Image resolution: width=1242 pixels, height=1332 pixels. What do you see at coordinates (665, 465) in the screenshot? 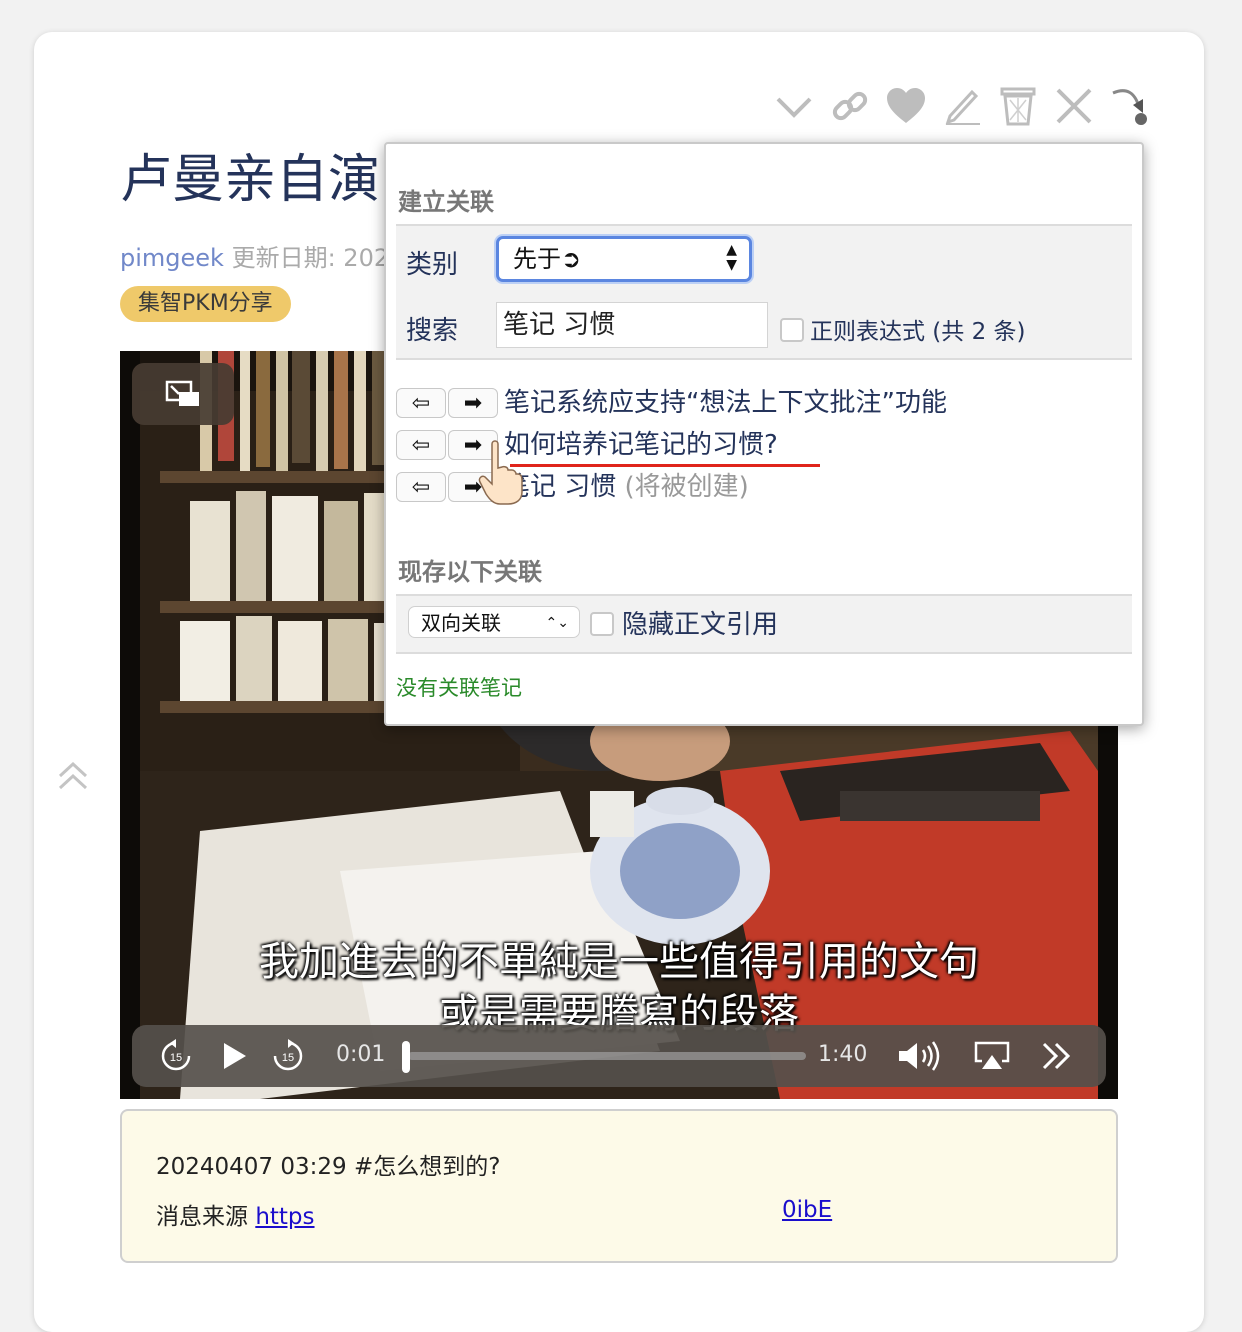
I see `highlight-underline` at bounding box center [665, 465].